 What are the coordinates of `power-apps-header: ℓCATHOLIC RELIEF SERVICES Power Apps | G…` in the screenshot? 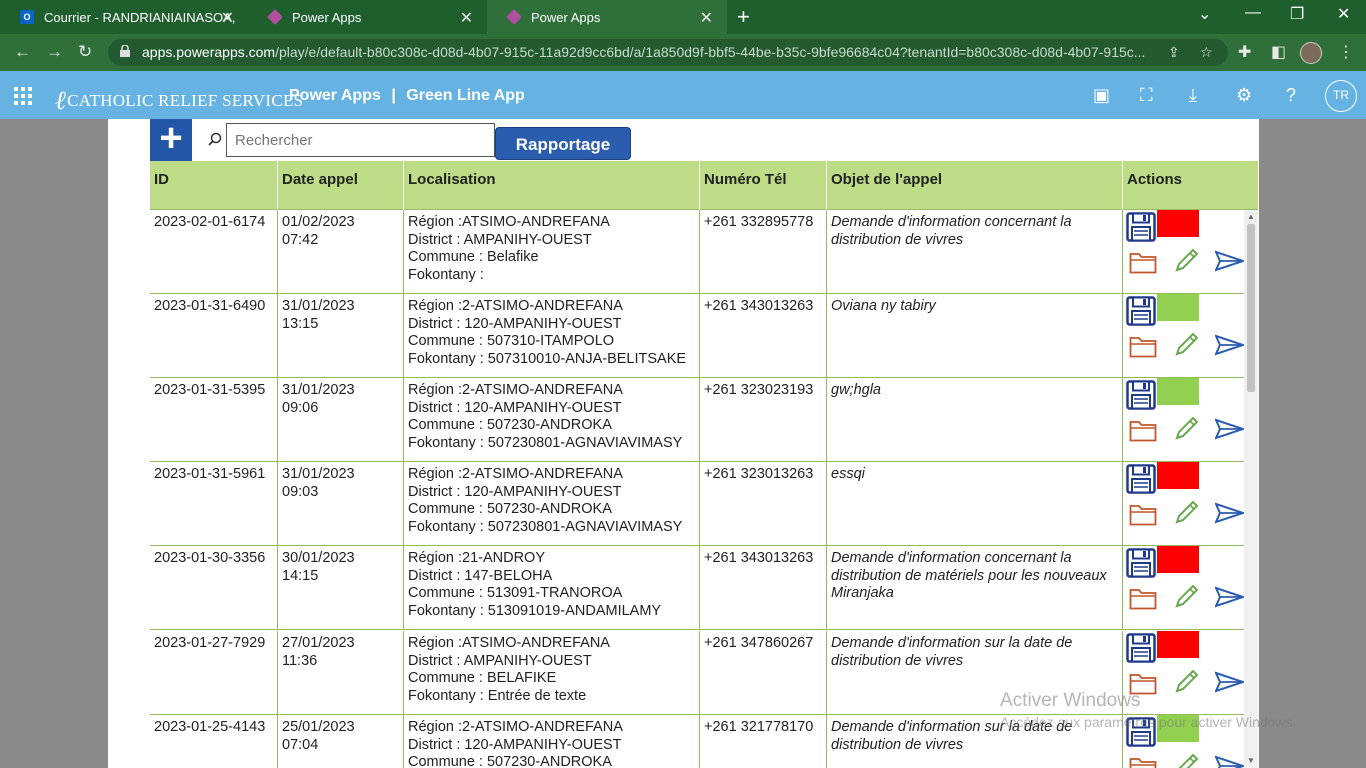 It's located at (683, 95).